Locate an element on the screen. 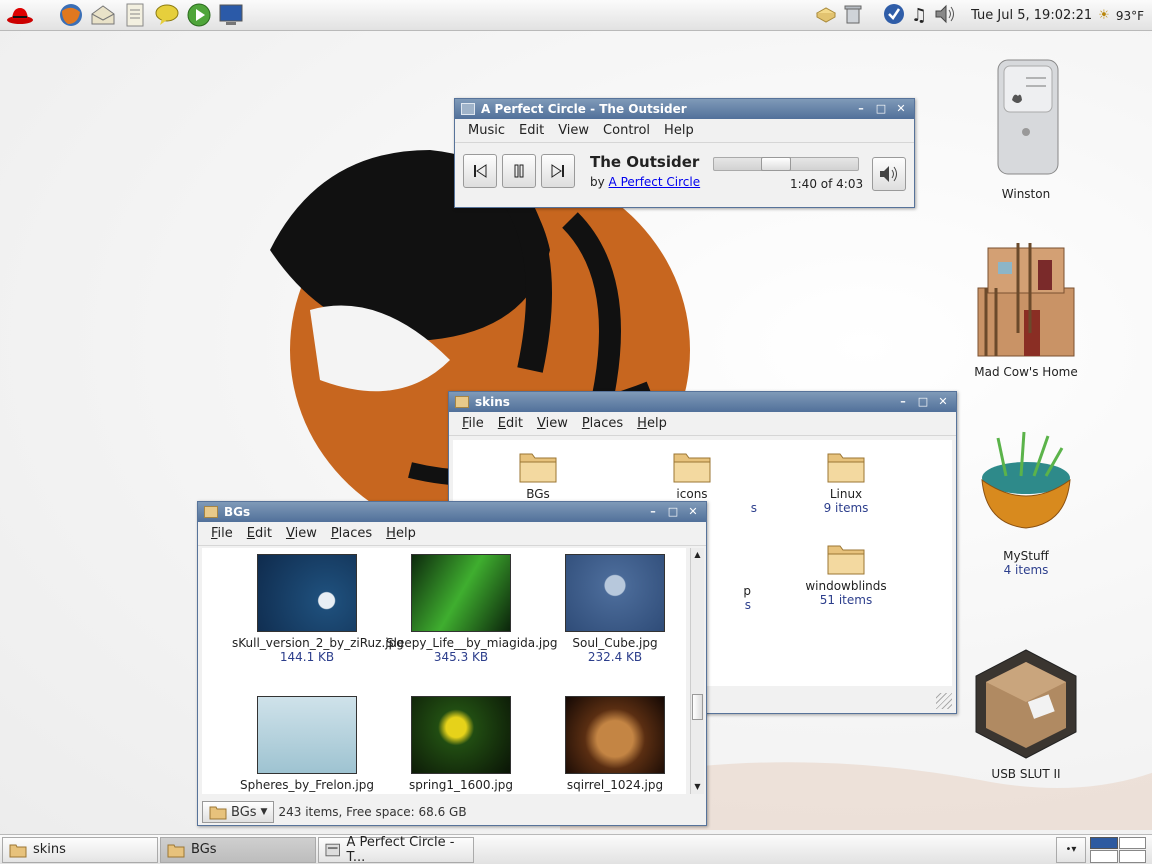 The image size is (1152, 864). skins-titlebar: skins – □ ✕ is located at coordinates (702, 402).